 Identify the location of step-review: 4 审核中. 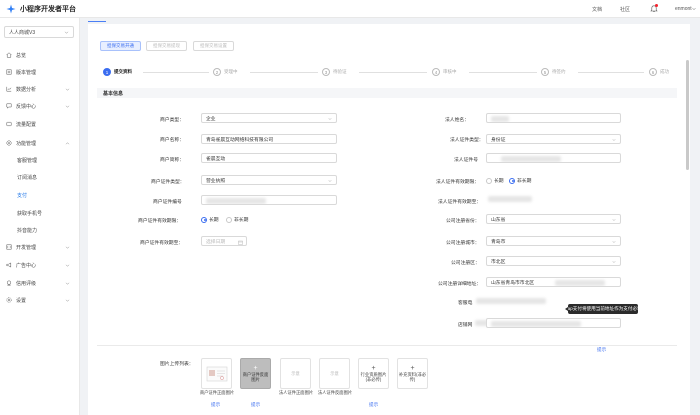
(444, 72).